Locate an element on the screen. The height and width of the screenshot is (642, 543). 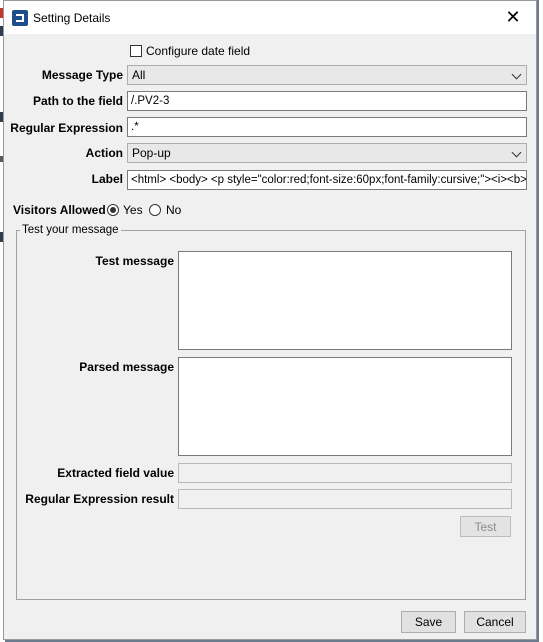
extracted-value-label: Extracted field value is located at coordinates (115, 473).